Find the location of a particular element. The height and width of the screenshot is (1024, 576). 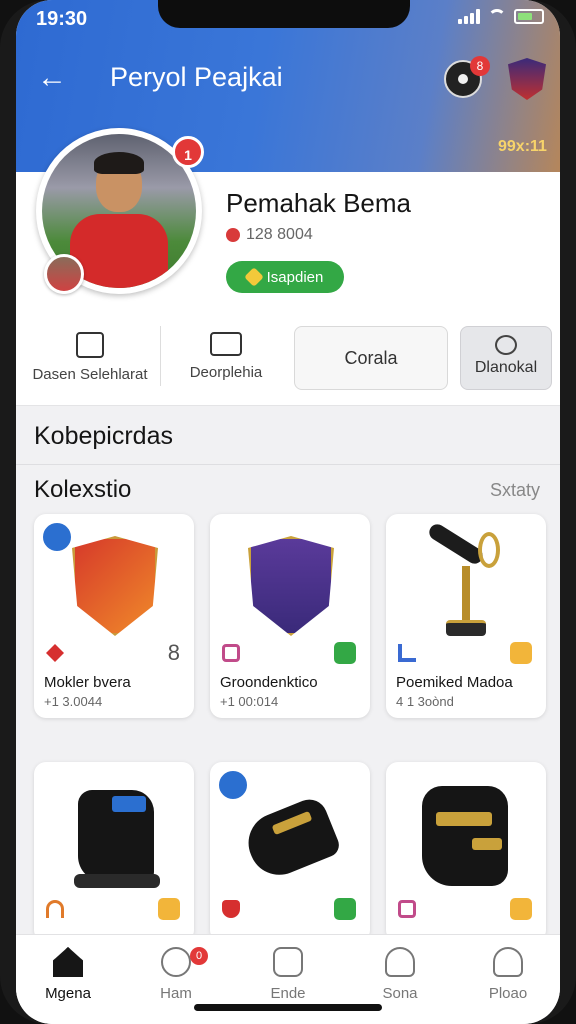

boot-label is located at coordinates (129, 804).